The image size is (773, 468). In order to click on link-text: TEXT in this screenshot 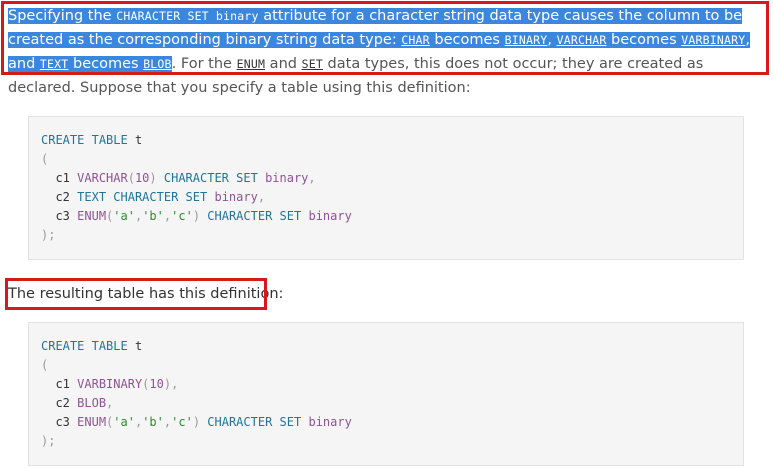, I will do `click(54, 64)`.